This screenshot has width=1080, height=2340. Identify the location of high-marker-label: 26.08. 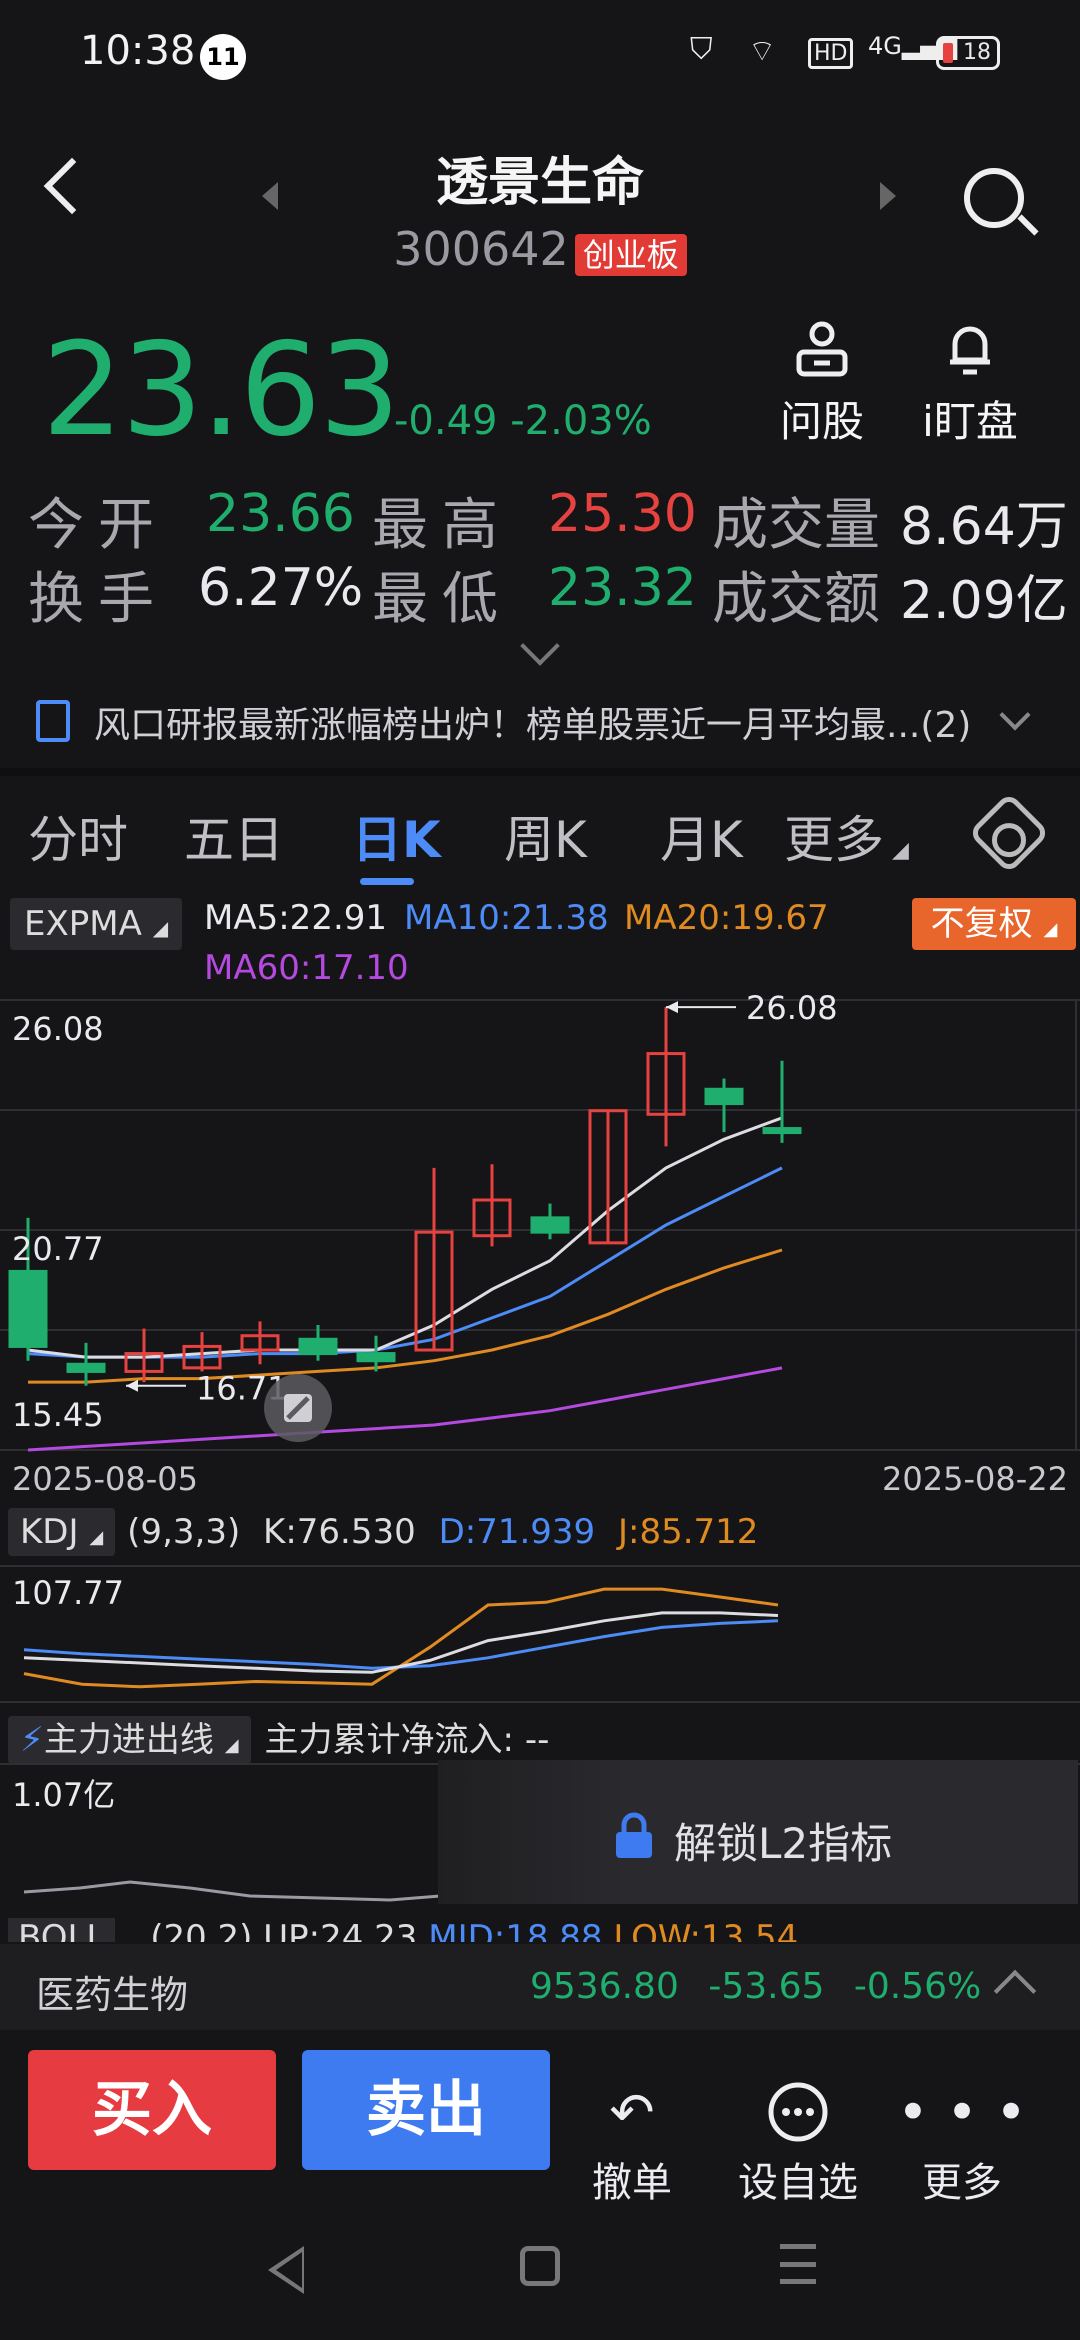
(792, 1008).